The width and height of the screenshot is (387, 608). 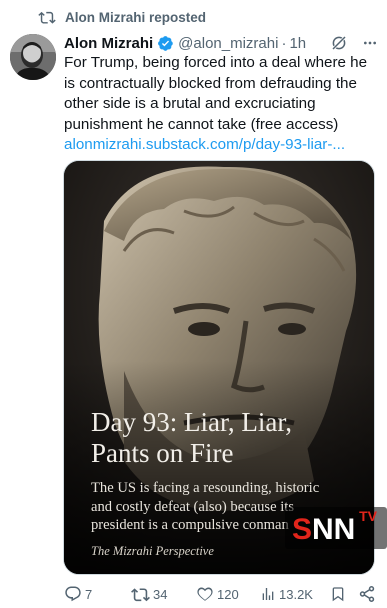 I want to click on repost-indicator: Alon Mizrahi reposted, so click(x=122, y=17).